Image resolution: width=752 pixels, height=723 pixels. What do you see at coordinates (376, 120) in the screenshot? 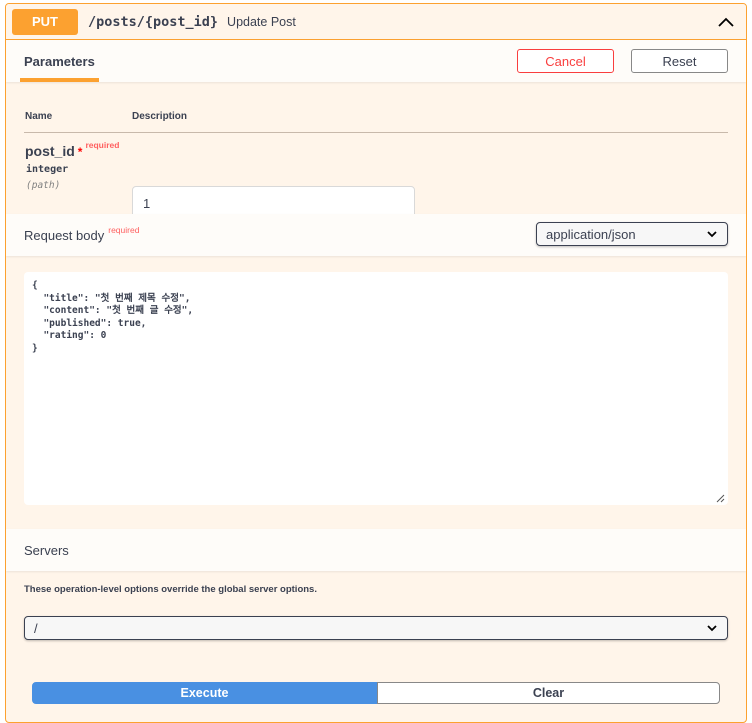
I see `parameters-column-headers: Name Description` at bounding box center [376, 120].